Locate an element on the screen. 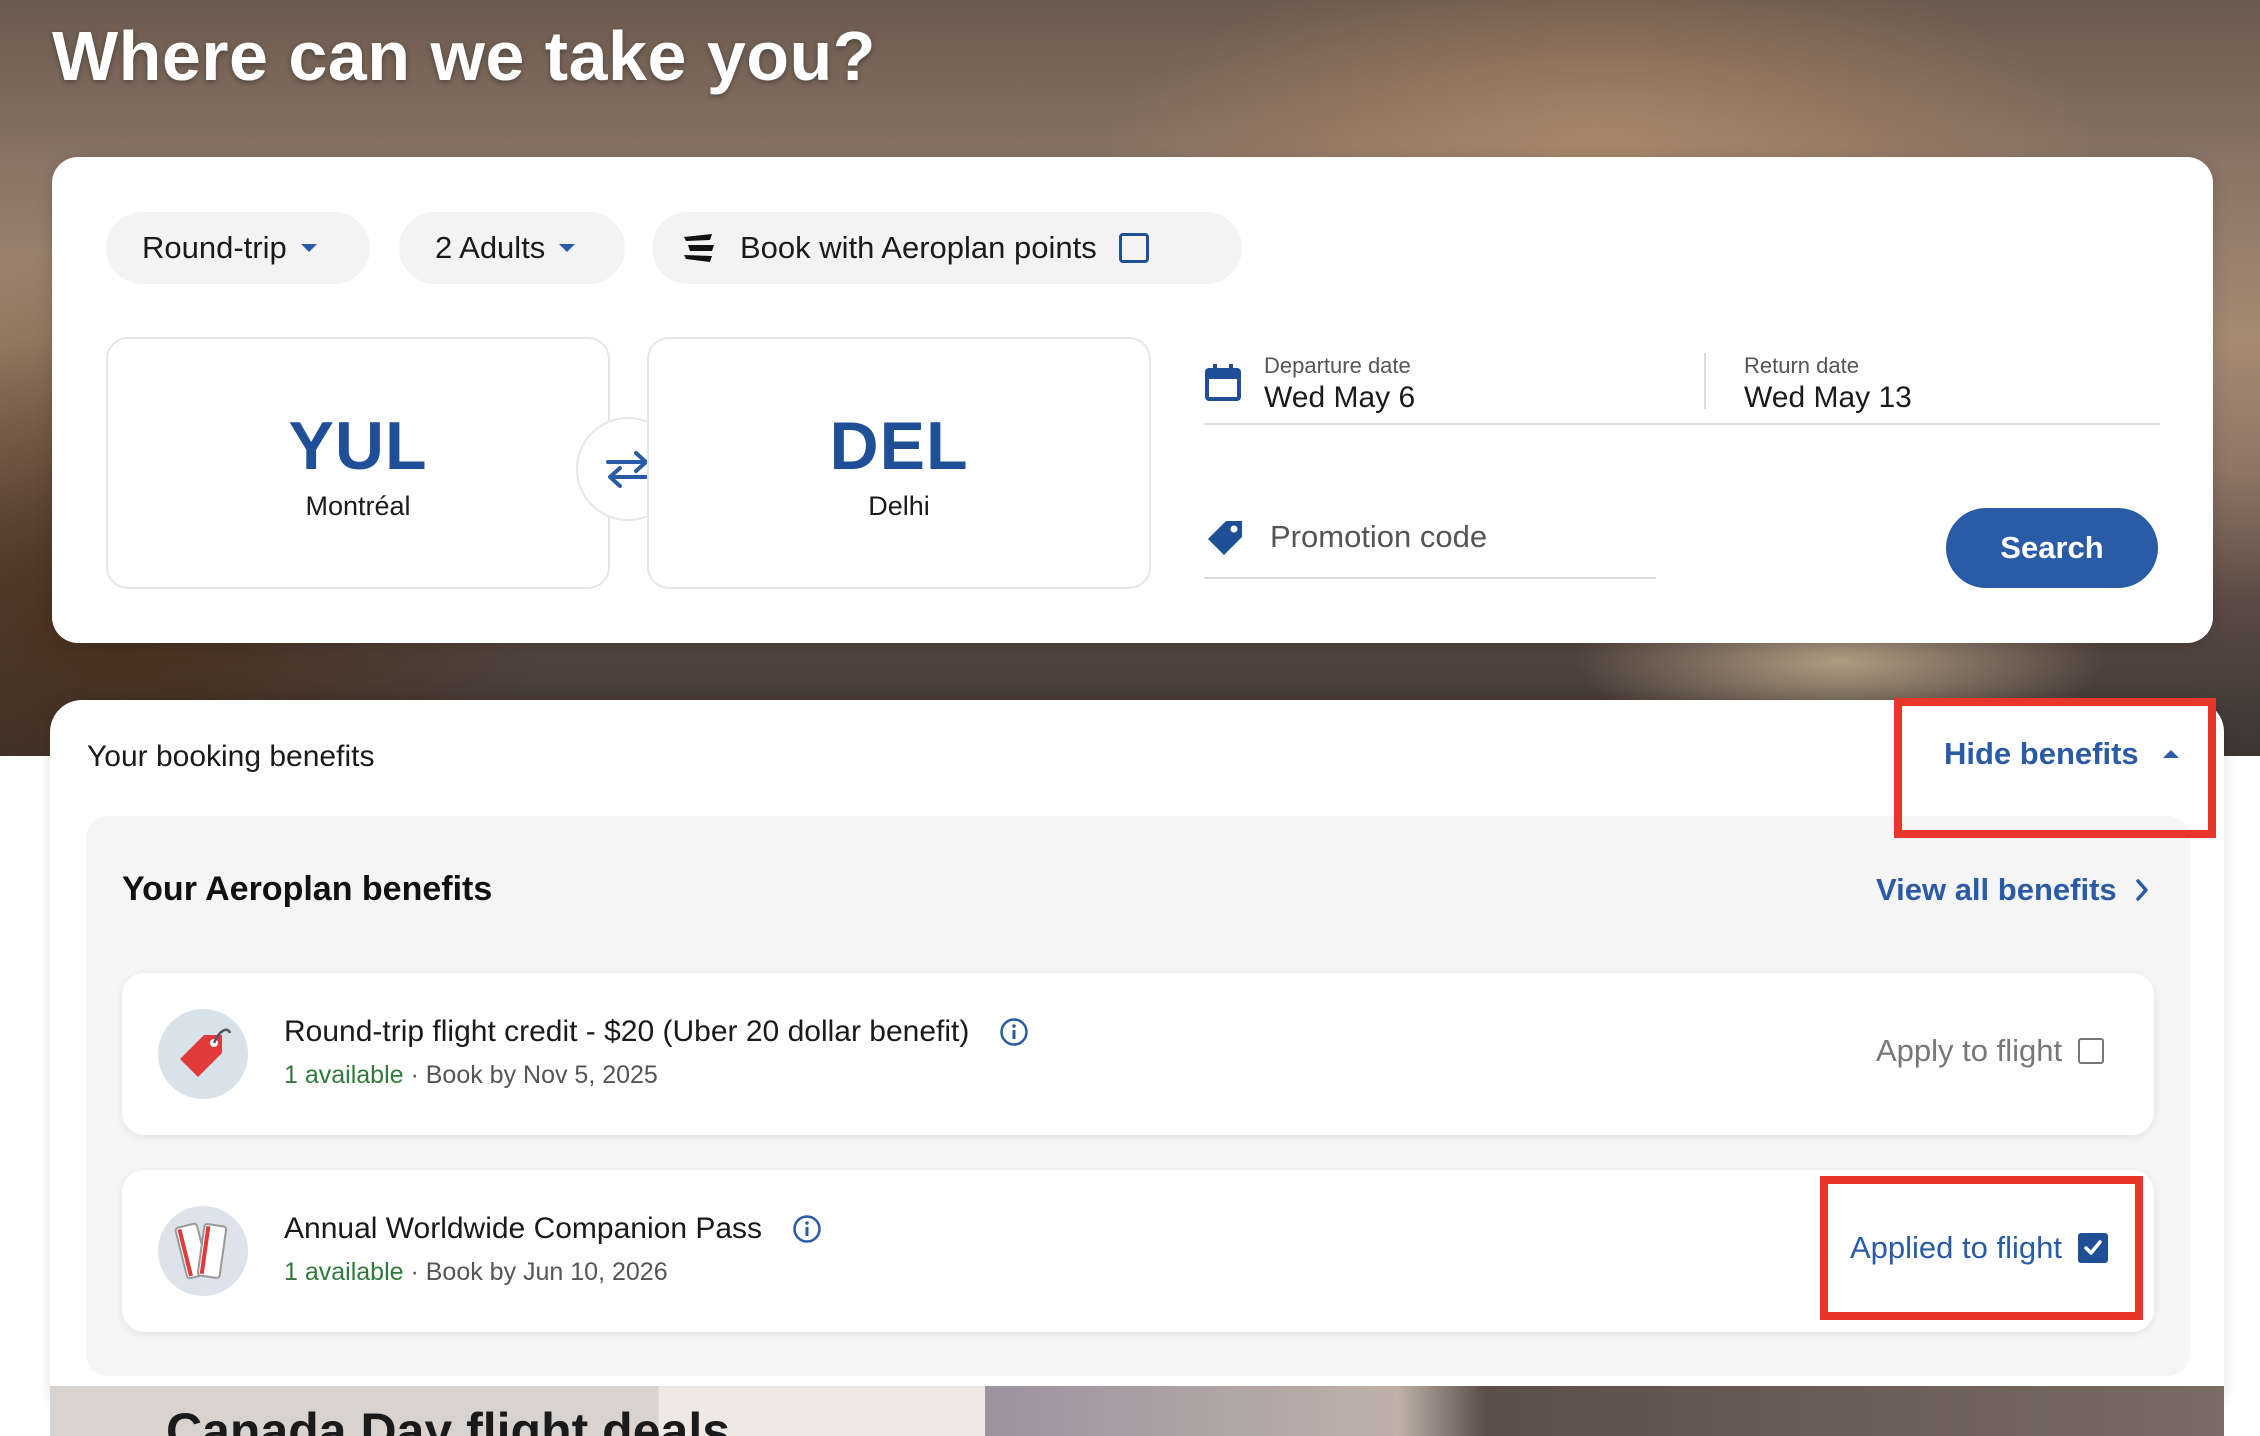 This screenshot has width=2260, height=1436. price-tag-icon is located at coordinates (203, 1054).